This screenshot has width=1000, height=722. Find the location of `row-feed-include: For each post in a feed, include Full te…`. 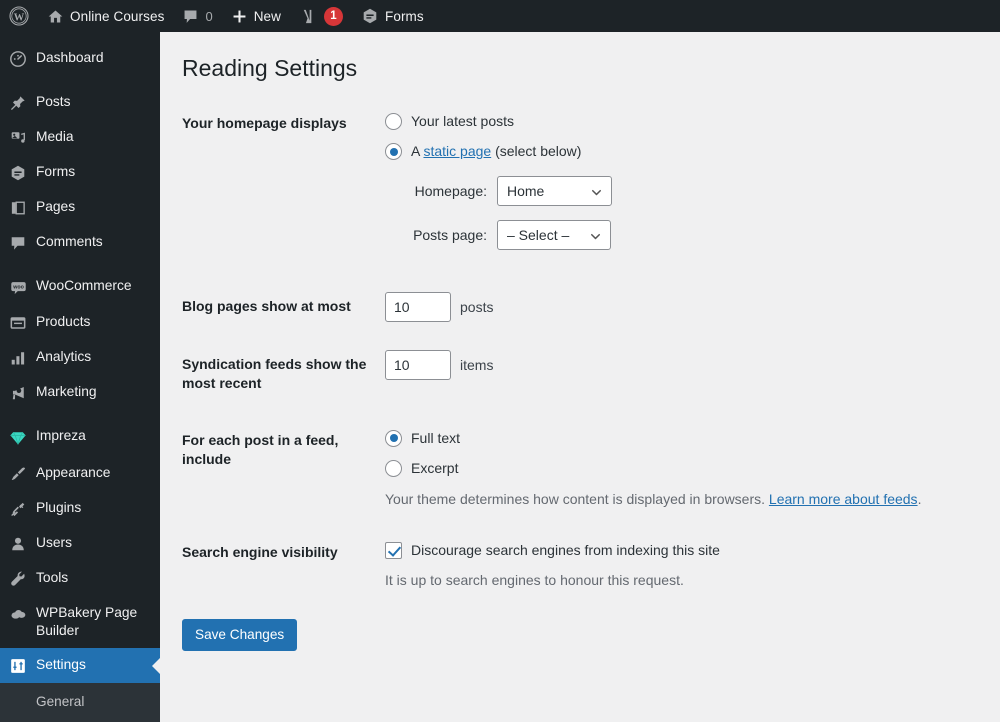

row-feed-include: For each post in a feed, include Full te… is located at coordinates (580, 468).